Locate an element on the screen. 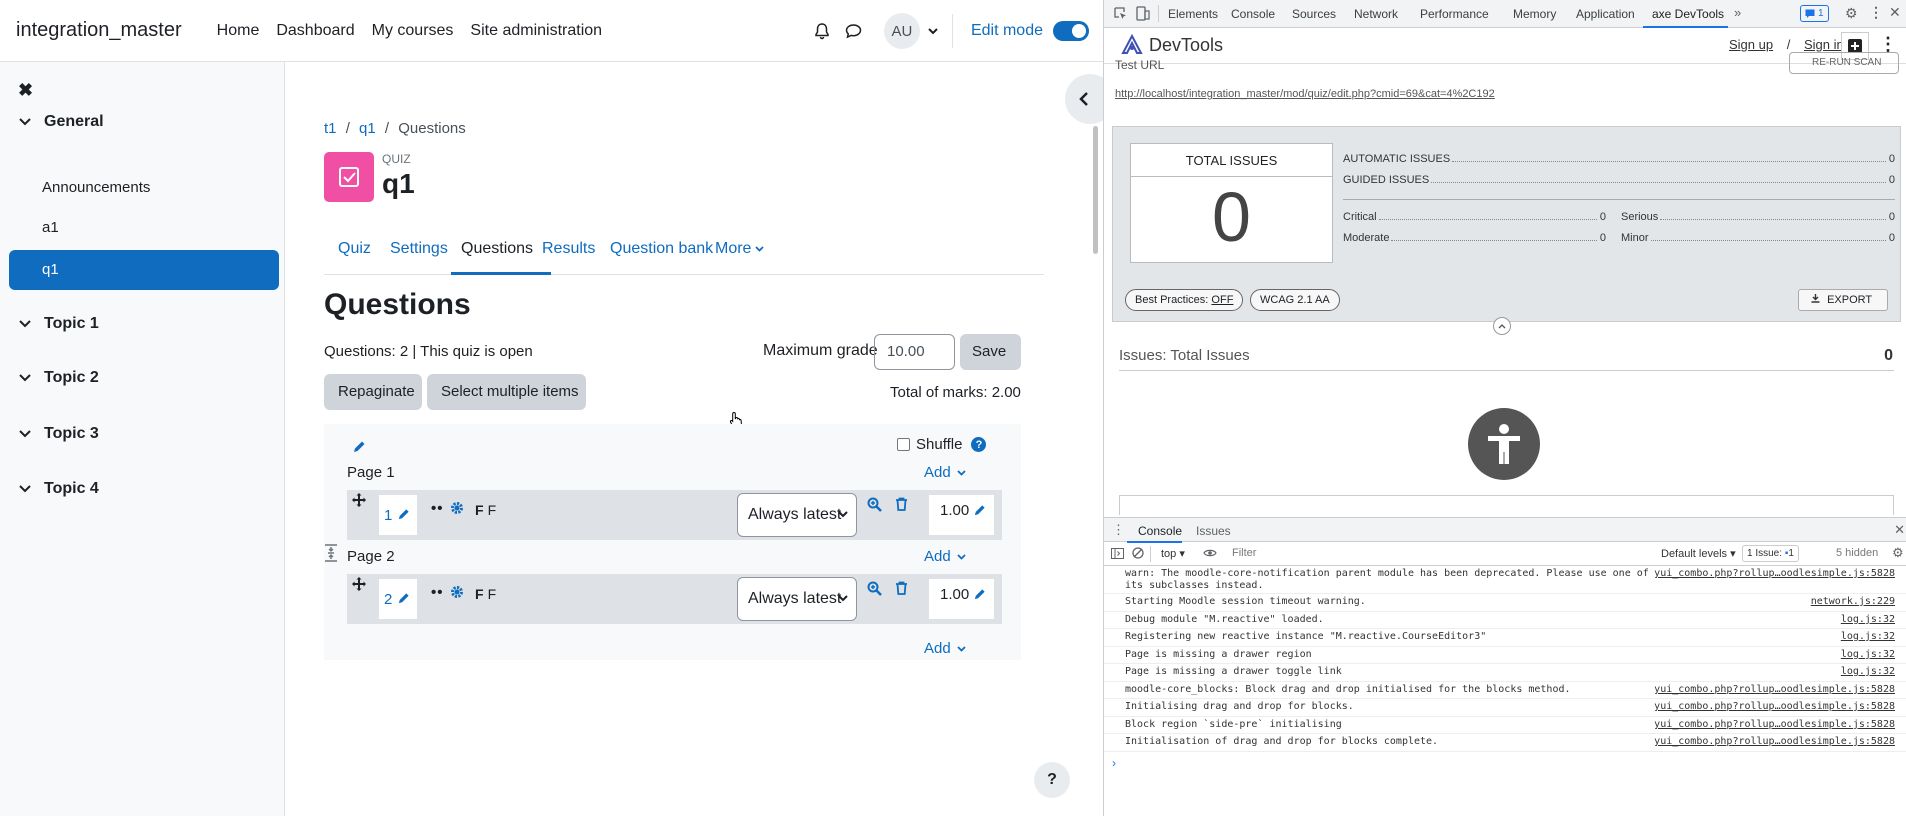 The image size is (1906, 816). tab-sources: Sources is located at coordinates (1314, 14).